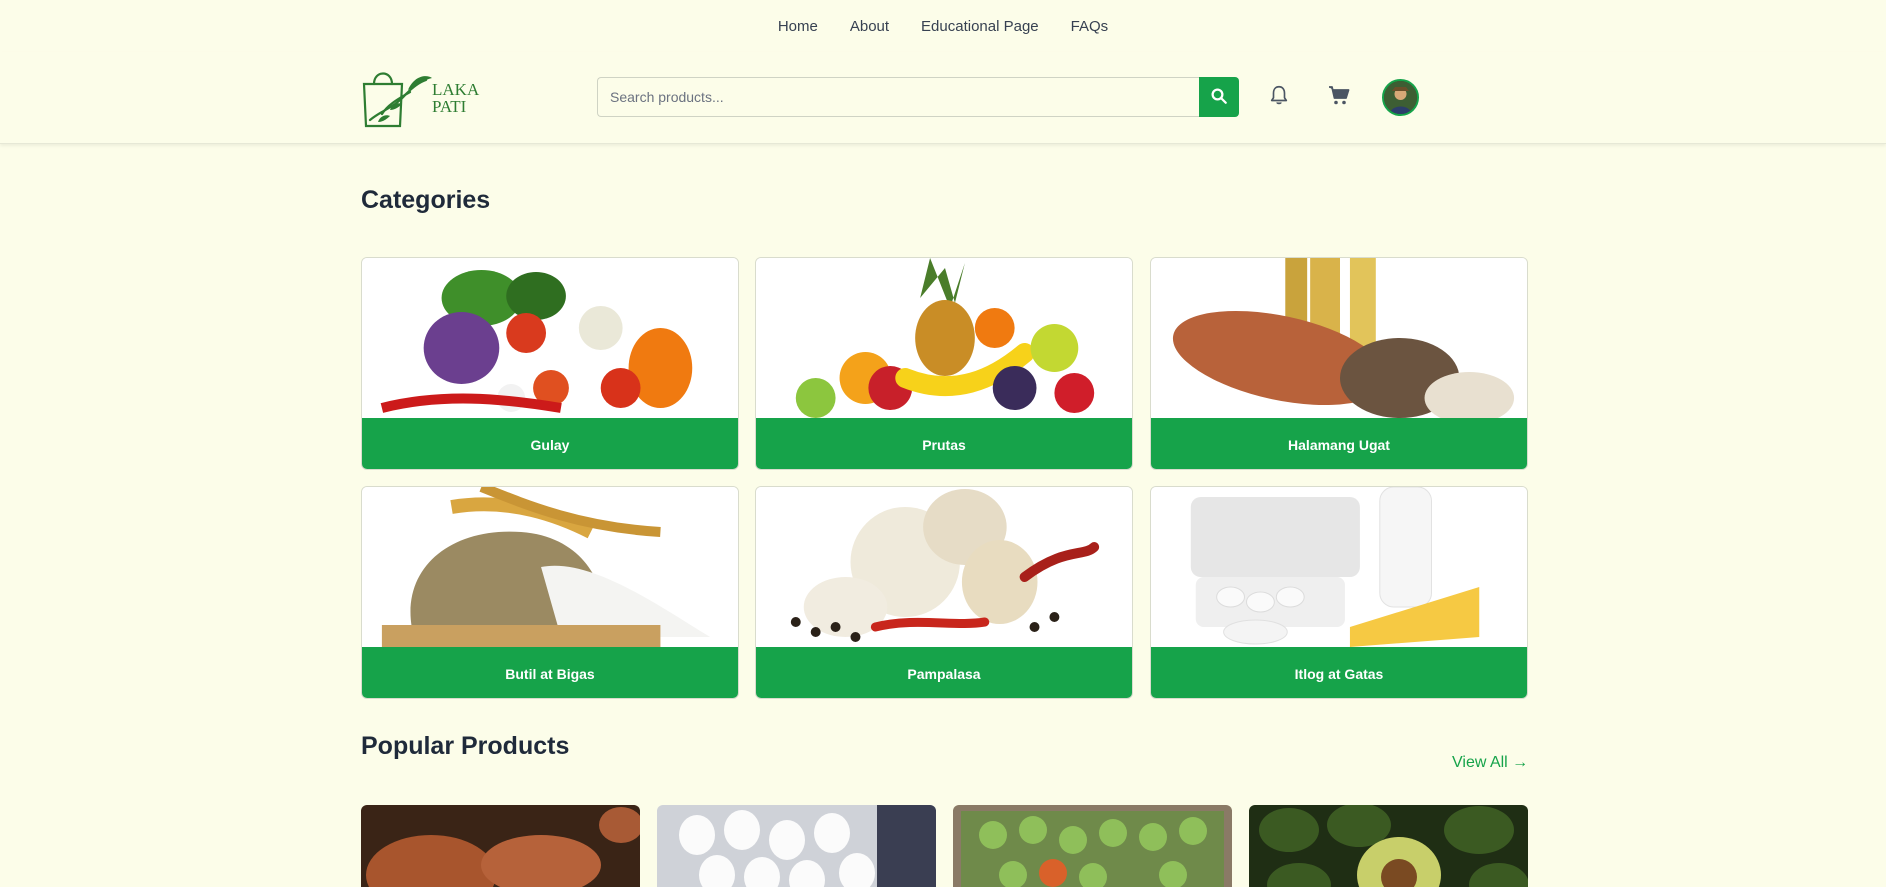 This screenshot has height=887, width=1886. I want to click on top-nav: Home About Educational Page FAQs, so click(943, 26).